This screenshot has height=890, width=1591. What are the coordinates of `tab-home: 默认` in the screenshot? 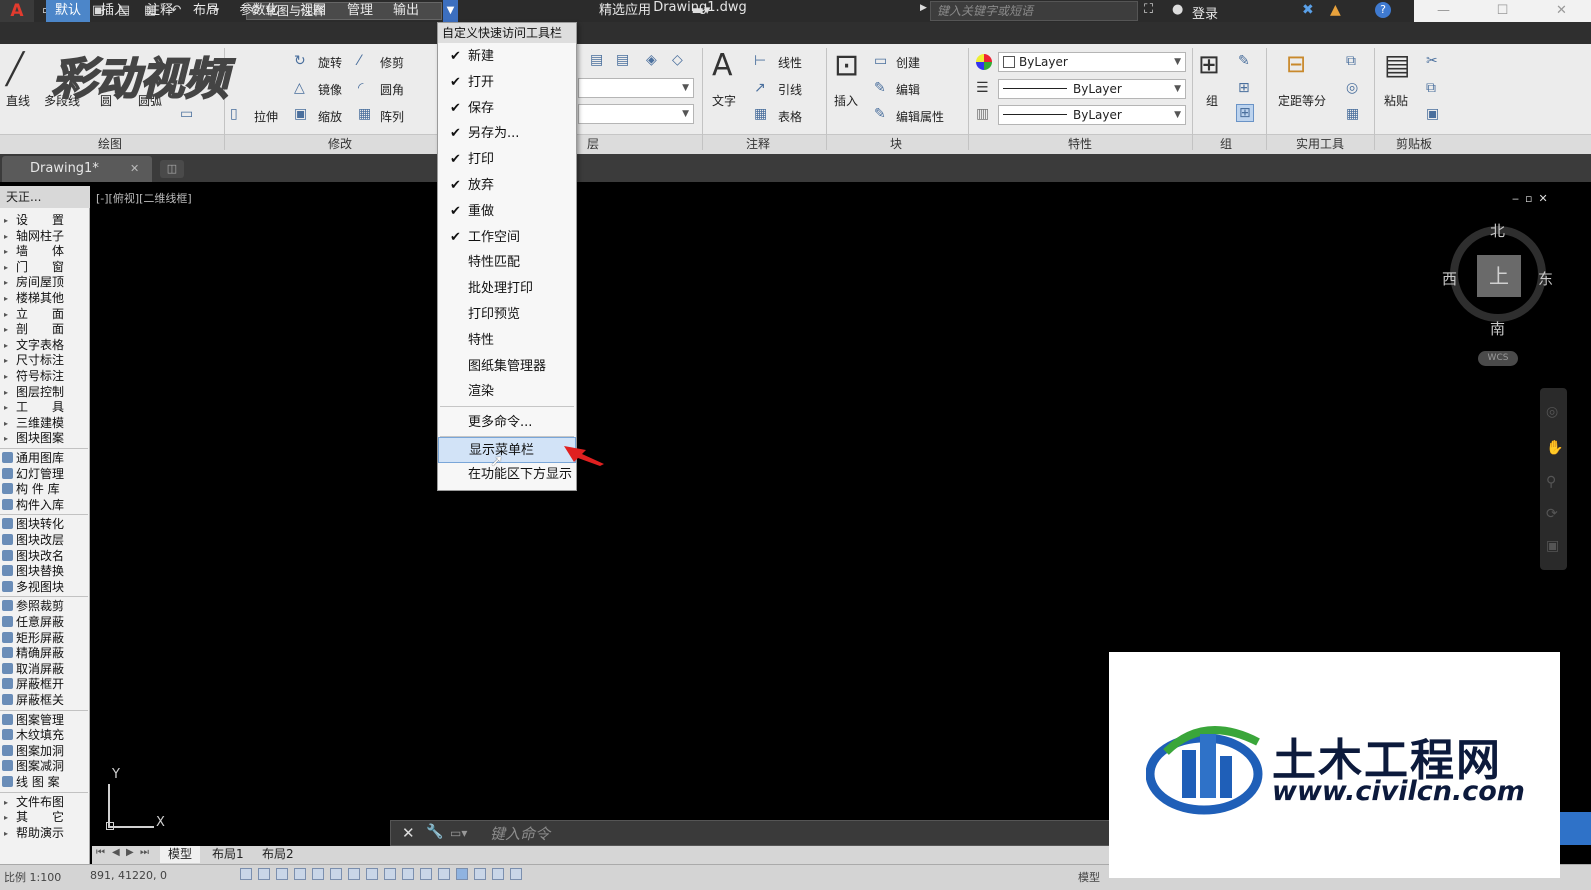 It's located at (68, 11).